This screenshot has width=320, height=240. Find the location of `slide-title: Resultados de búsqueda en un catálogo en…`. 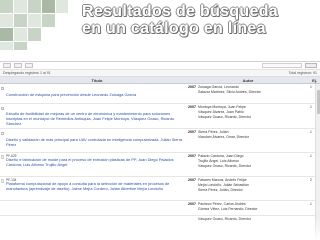

slide-title: Resultados de búsqueda en un catálogo en… is located at coordinates (200, 20).